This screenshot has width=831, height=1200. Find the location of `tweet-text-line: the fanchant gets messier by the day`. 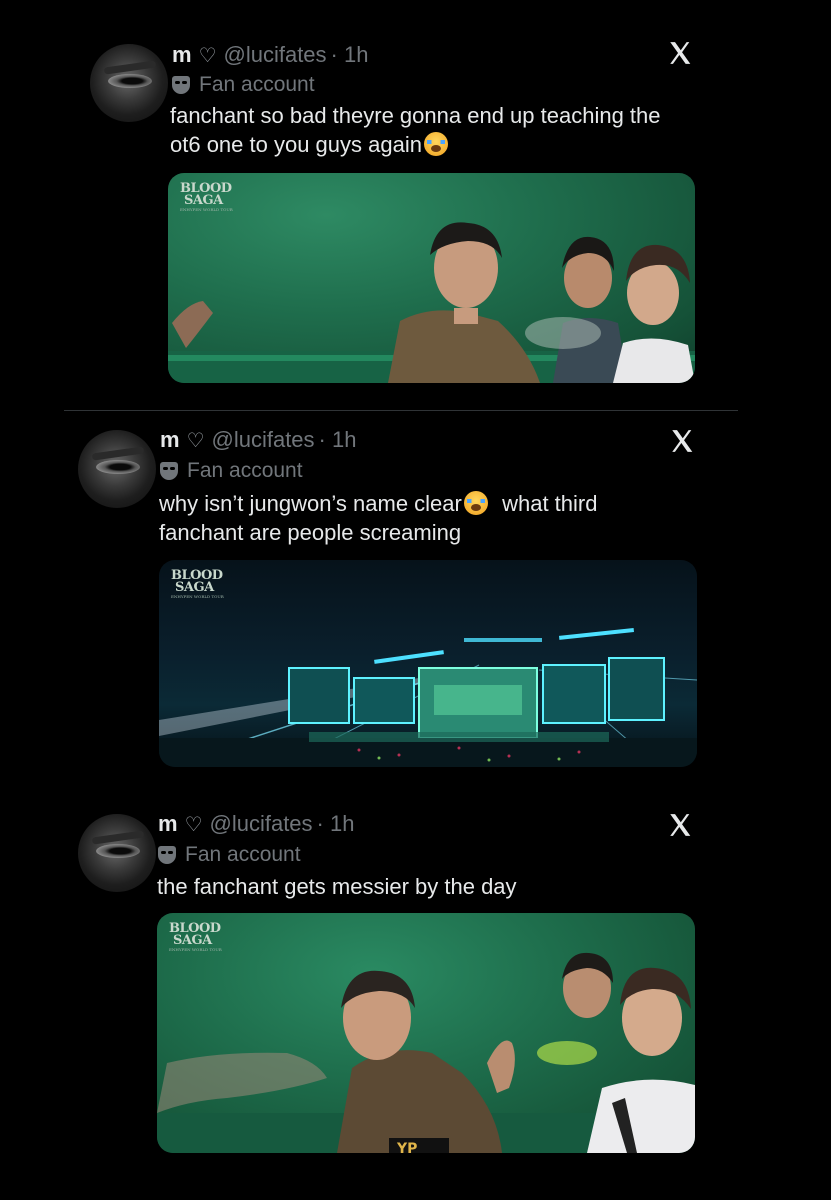

tweet-text-line: the fanchant gets messier by the day is located at coordinates (337, 886).